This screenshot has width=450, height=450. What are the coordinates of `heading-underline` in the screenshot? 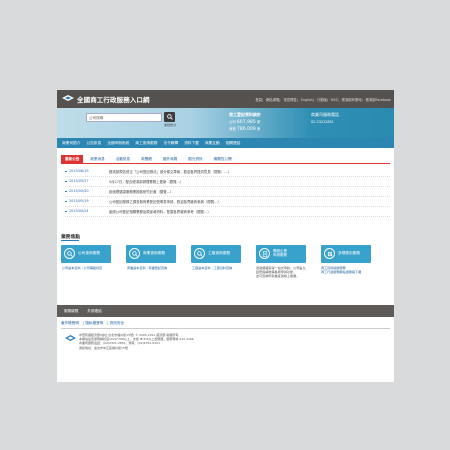 It's located at (70, 240).